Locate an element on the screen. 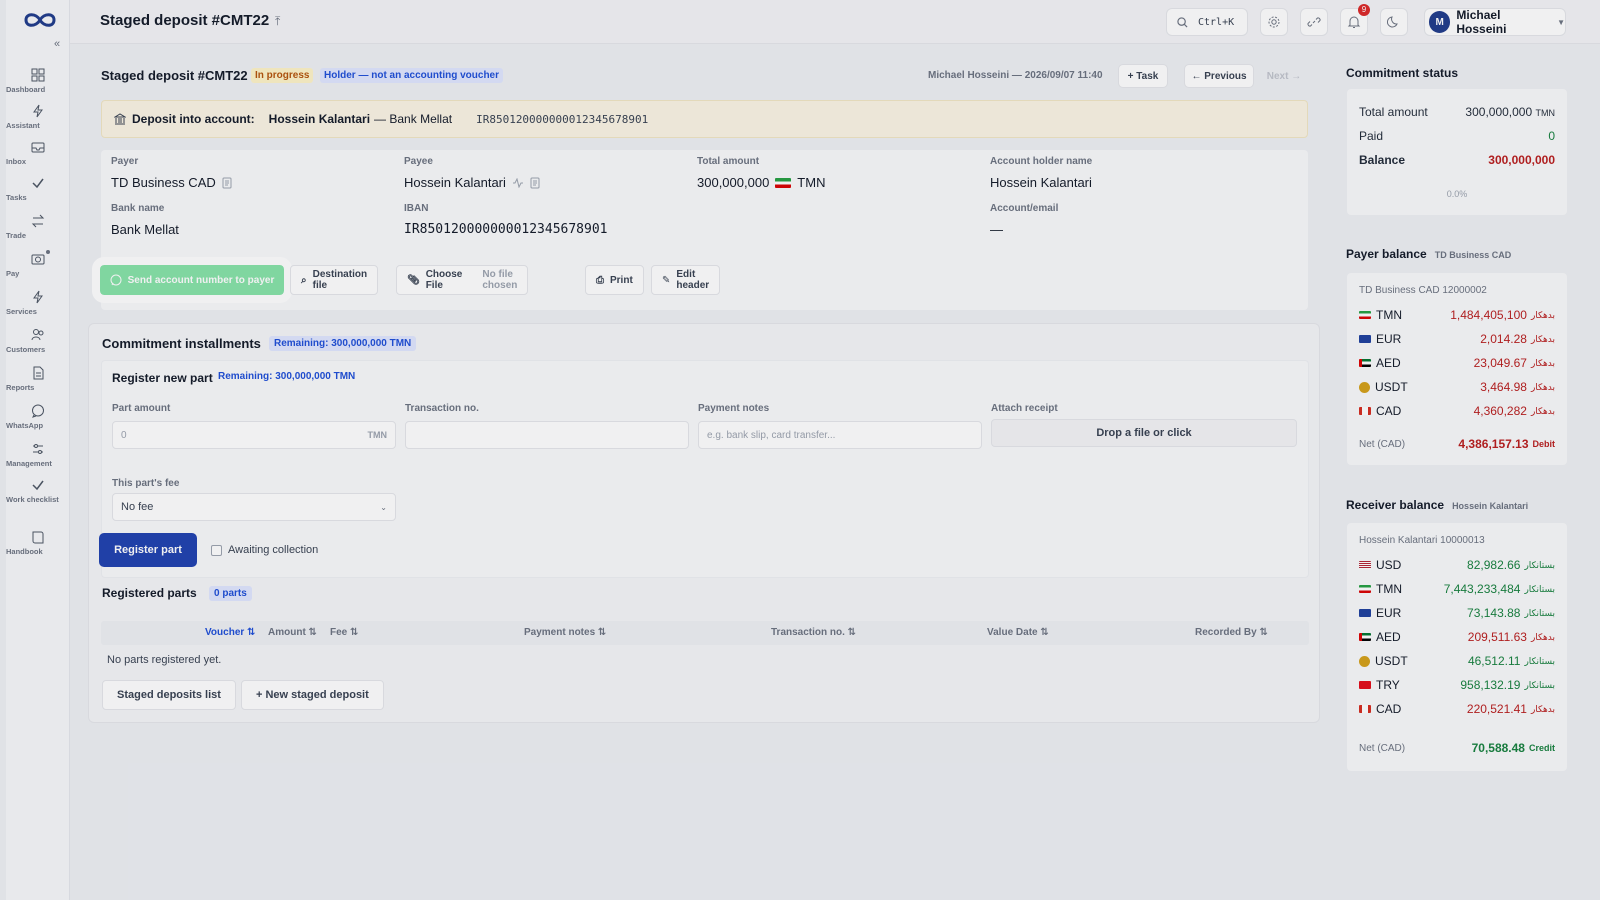  destination-label: Destination file is located at coordinates (340, 280).